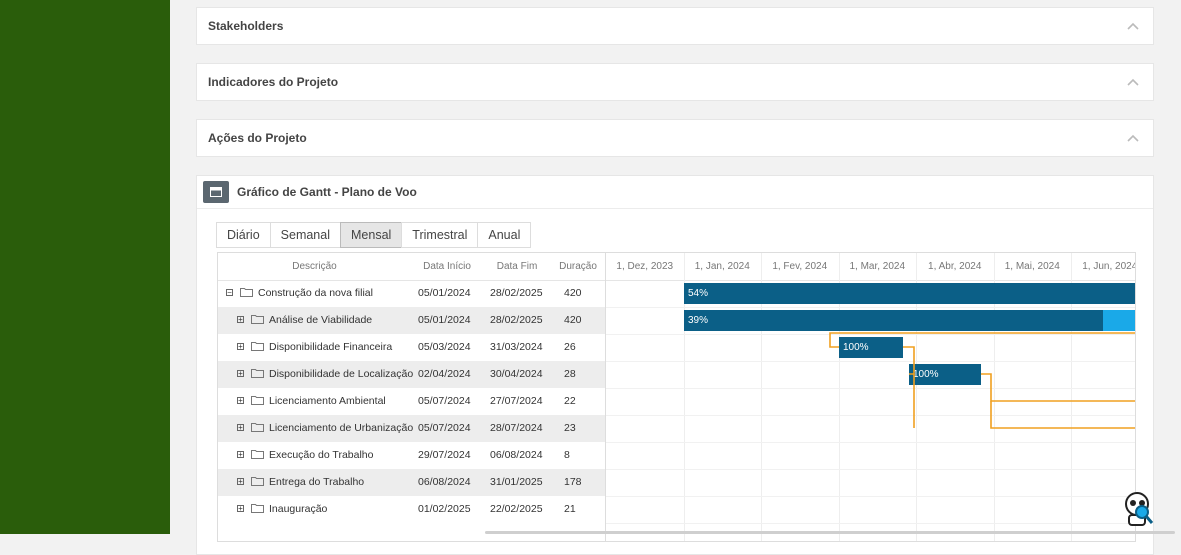 This screenshot has height=555, width=1181. Describe the element at coordinates (1139, 510) in the screenshot. I see `chatbot-icon` at that location.